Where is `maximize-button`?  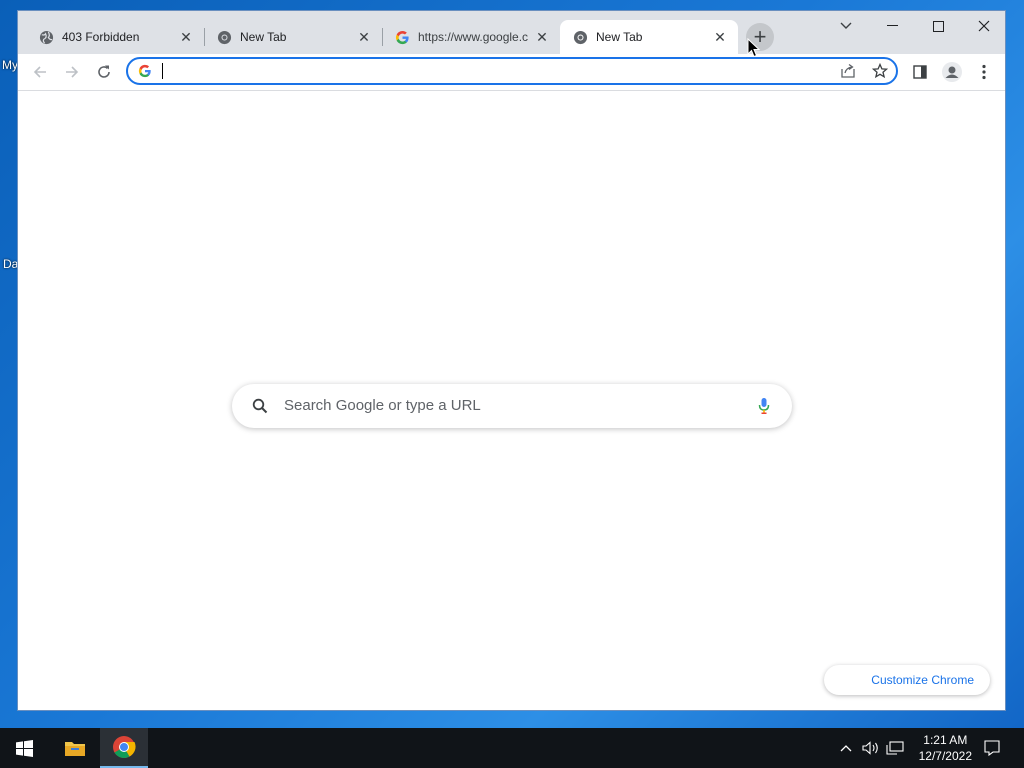
maximize-button is located at coordinates (938, 26).